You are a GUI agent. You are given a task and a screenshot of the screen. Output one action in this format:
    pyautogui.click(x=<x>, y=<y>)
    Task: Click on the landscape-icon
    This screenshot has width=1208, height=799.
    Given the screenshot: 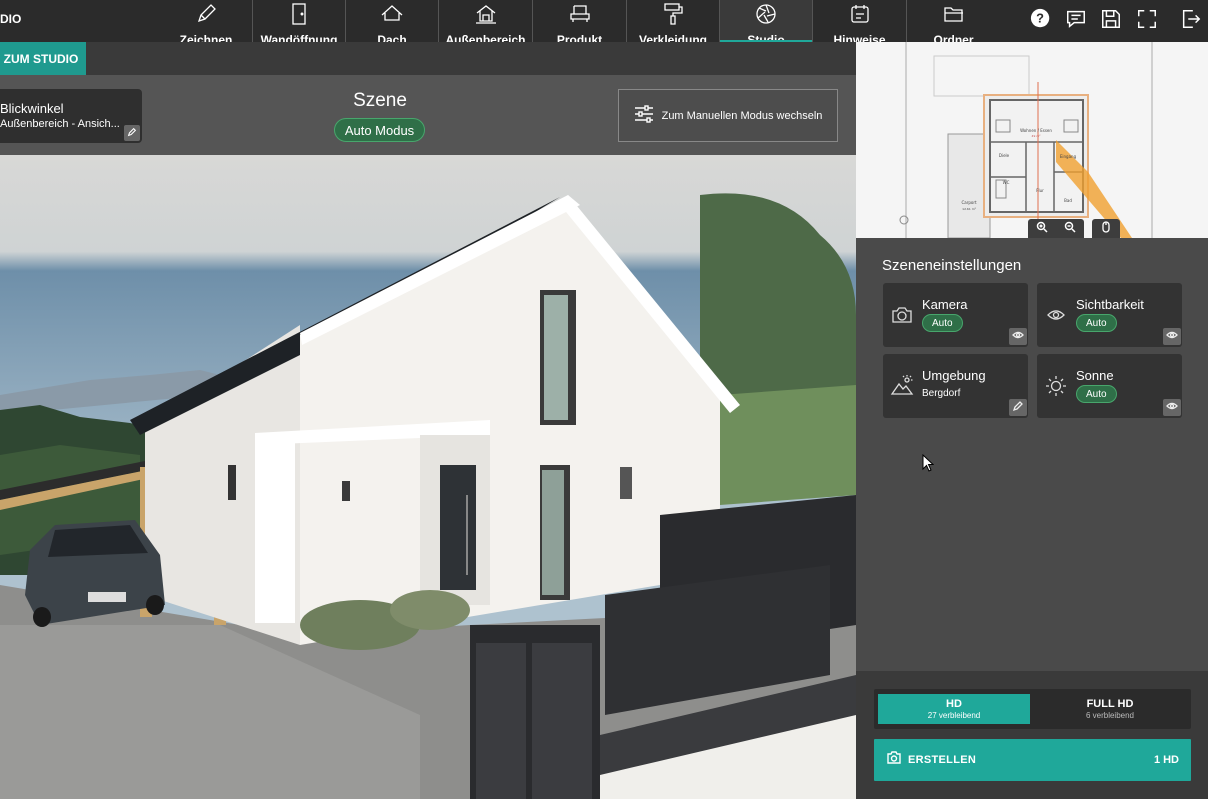 What is the action you would take?
    pyautogui.click(x=902, y=386)
    